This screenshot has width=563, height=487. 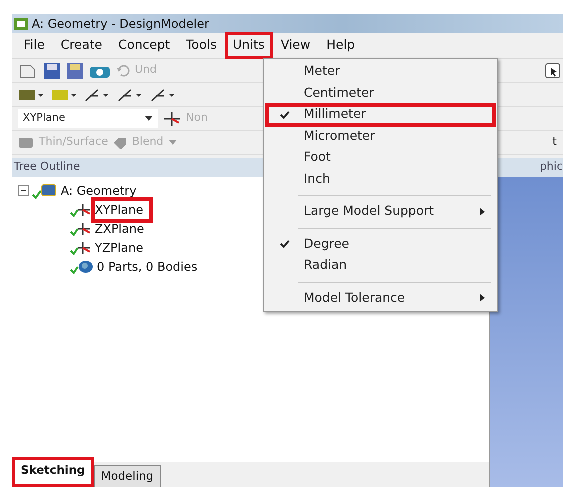 I want to click on menu-item: Large Model Support, so click(x=380, y=211).